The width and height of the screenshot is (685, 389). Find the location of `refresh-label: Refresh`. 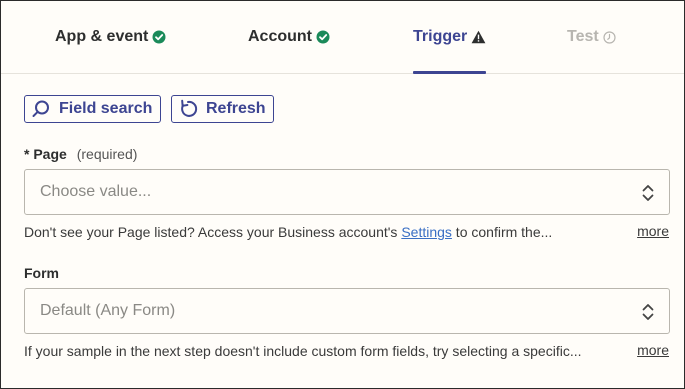

refresh-label: Refresh is located at coordinates (236, 108).